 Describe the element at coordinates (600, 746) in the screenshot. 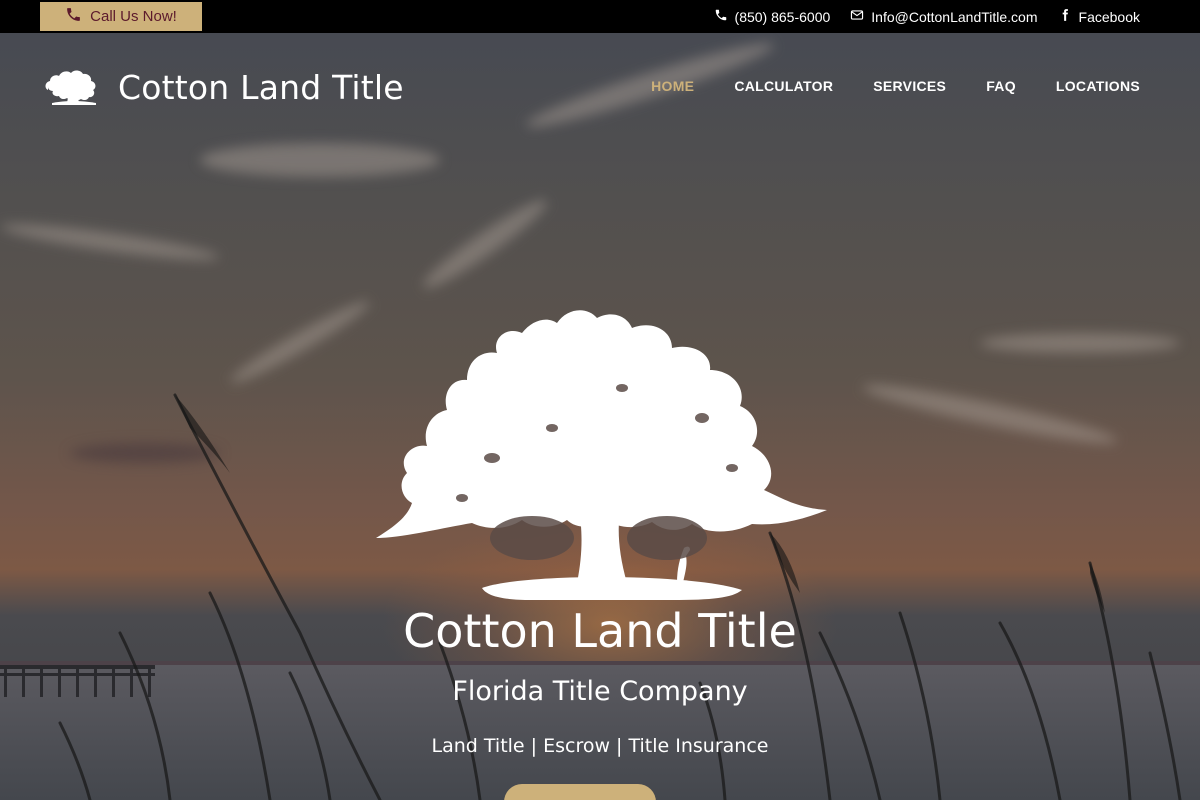

I see `hero-tagline: Land Title | Escrow | Title Insurance` at that location.